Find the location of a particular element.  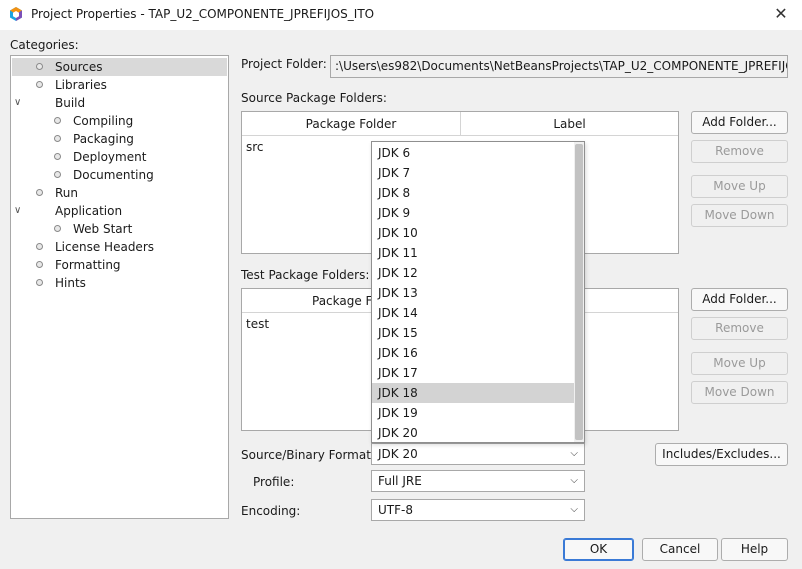

dropdown-scrollbar is located at coordinates (579, 292).